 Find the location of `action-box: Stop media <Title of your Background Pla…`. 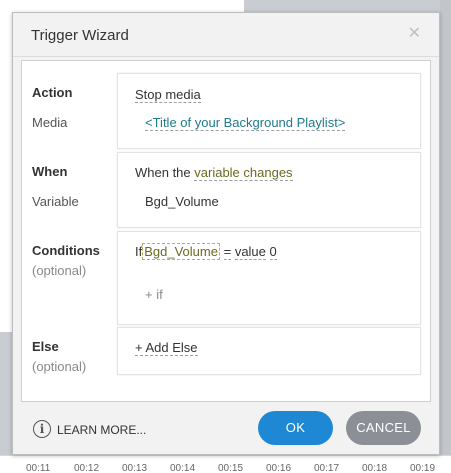

action-box: Stop media <Title of your Background Pla… is located at coordinates (269, 111).